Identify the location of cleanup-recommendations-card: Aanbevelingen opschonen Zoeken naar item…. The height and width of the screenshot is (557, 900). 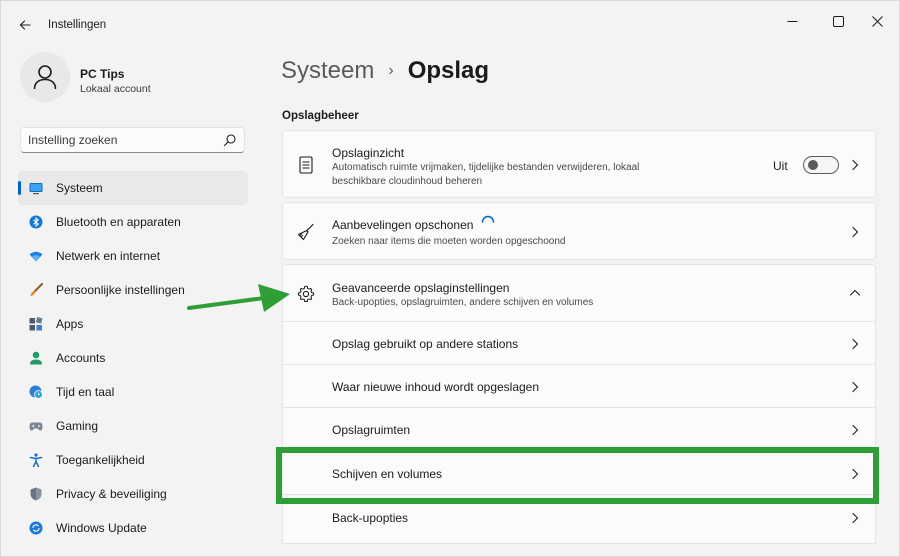
(579, 231).